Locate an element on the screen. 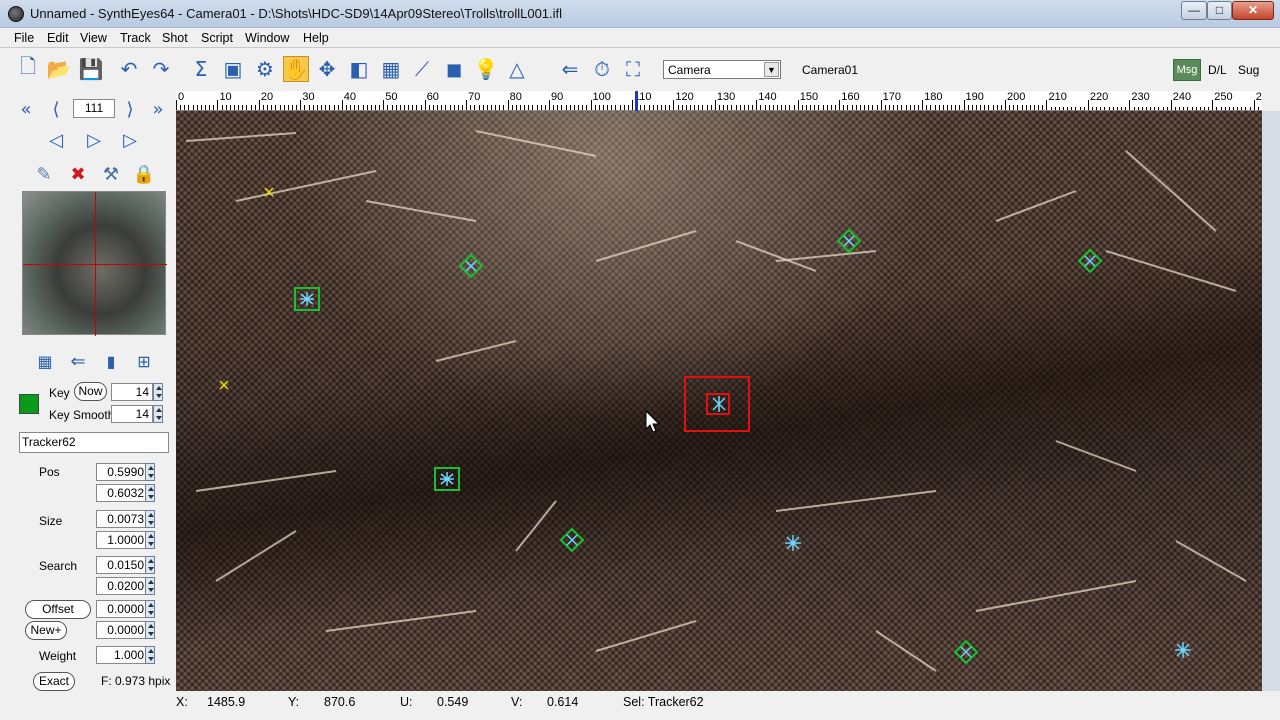  offset-x-field: 0.0000 is located at coordinates (122, 609).